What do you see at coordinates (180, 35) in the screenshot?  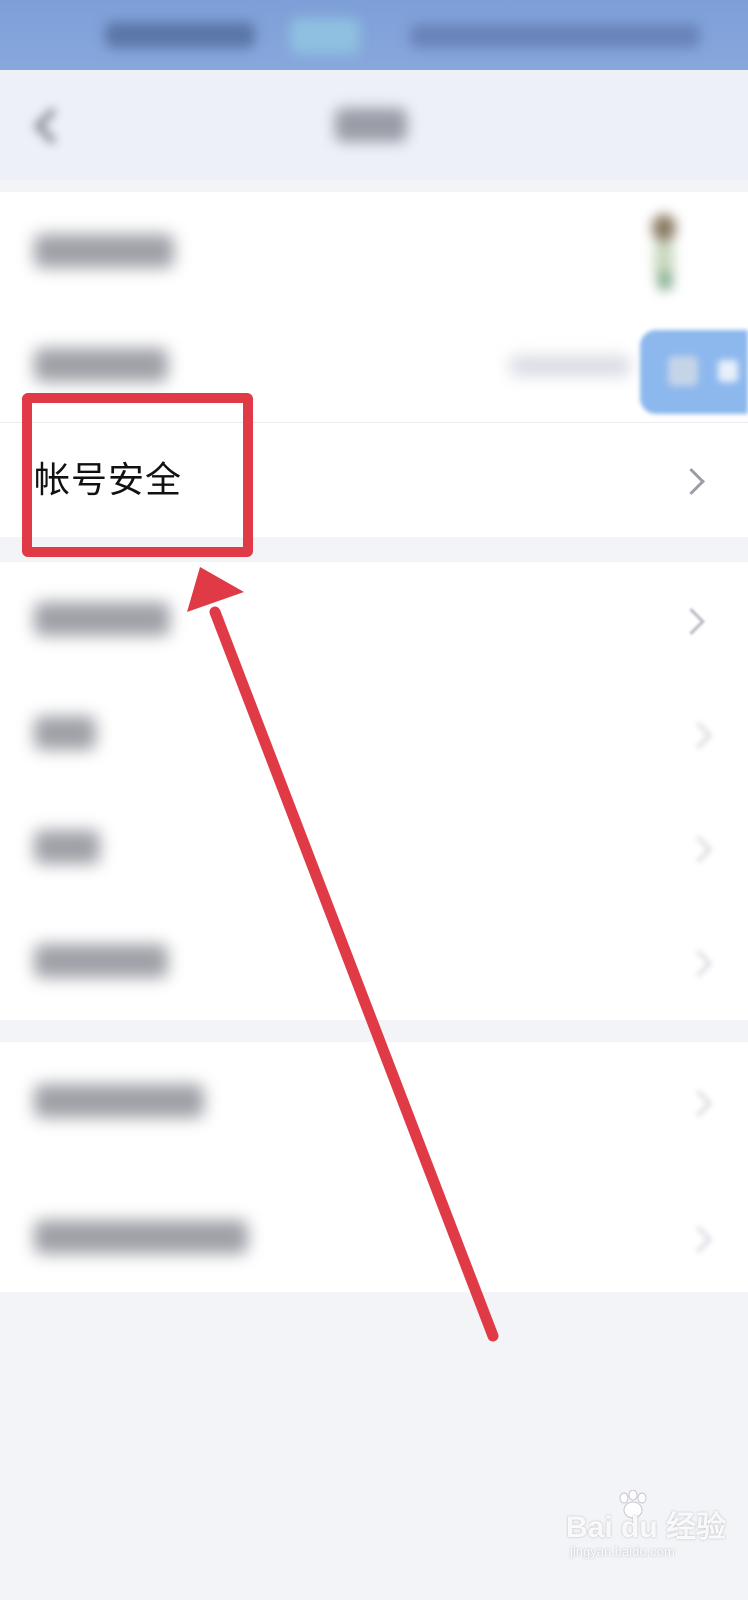 I see `status-bar-icons-left` at bounding box center [180, 35].